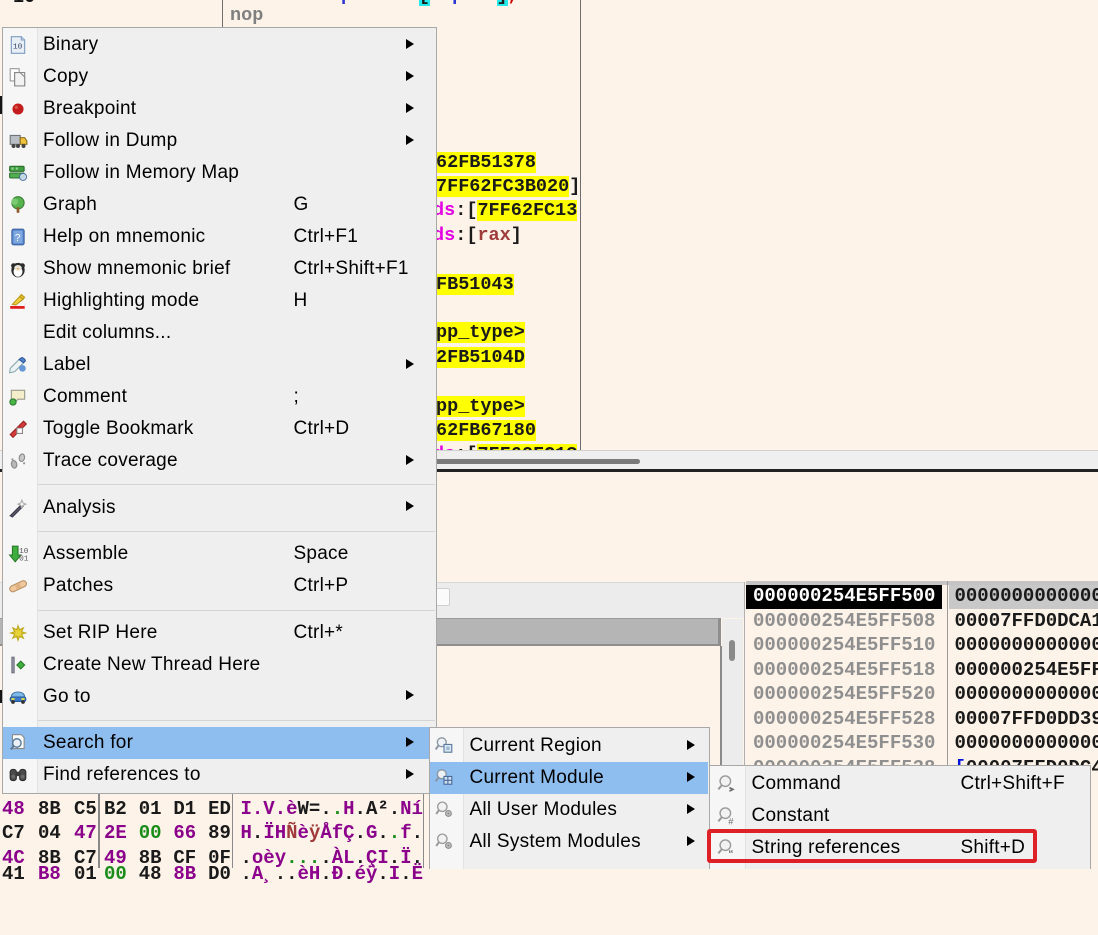 The height and width of the screenshot is (935, 1098). What do you see at coordinates (23, 560) in the screenshot?
I see `svg-text: 01` at bounding box center [23, 560].